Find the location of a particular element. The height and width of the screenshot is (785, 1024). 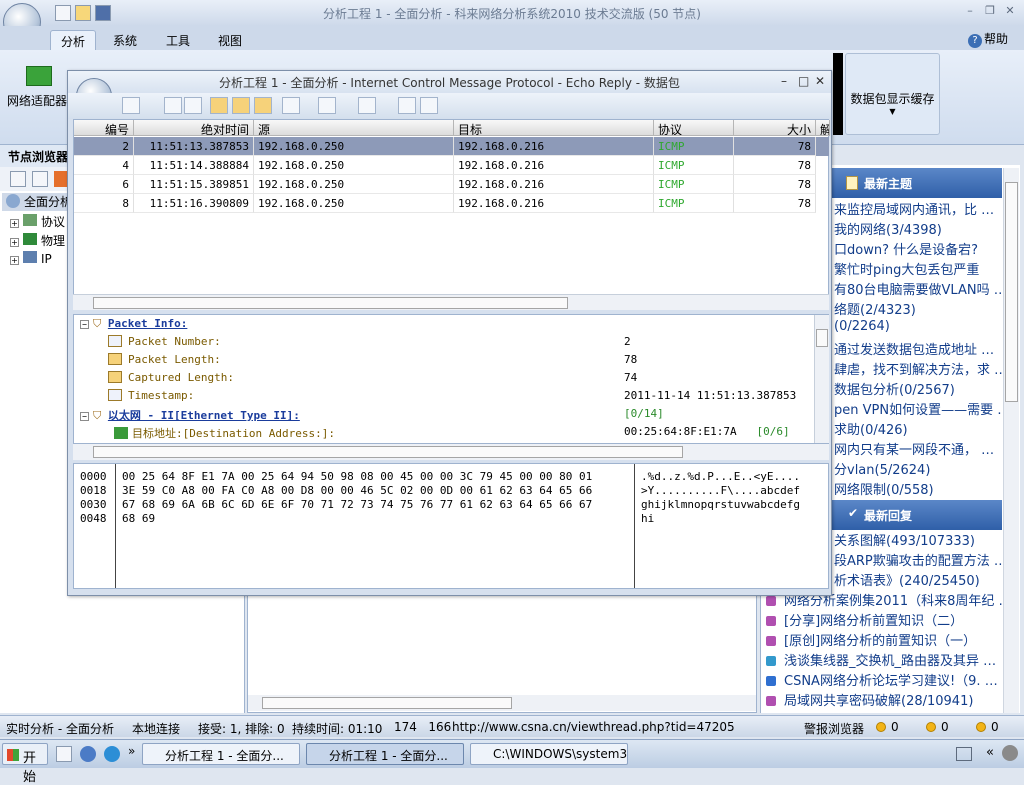

details-horizontal-scrollbar is located at coordinates (451, 452).